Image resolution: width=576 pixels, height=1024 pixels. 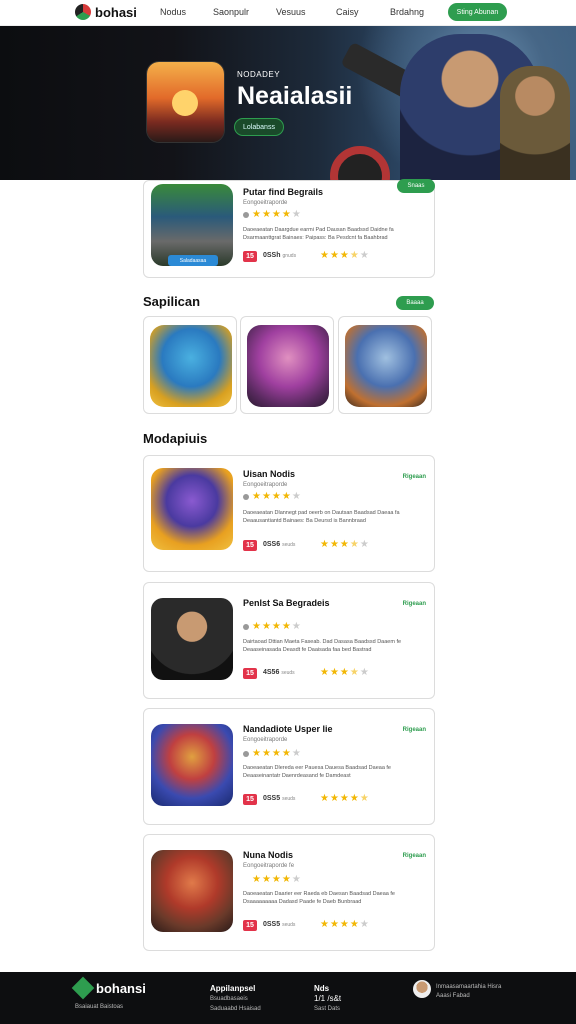 What do you see at coordinates (269, 866) in the screenshot?
I see `app-subtitle-4: Eongoeitraporde fe` at bounding box center [269, 866].